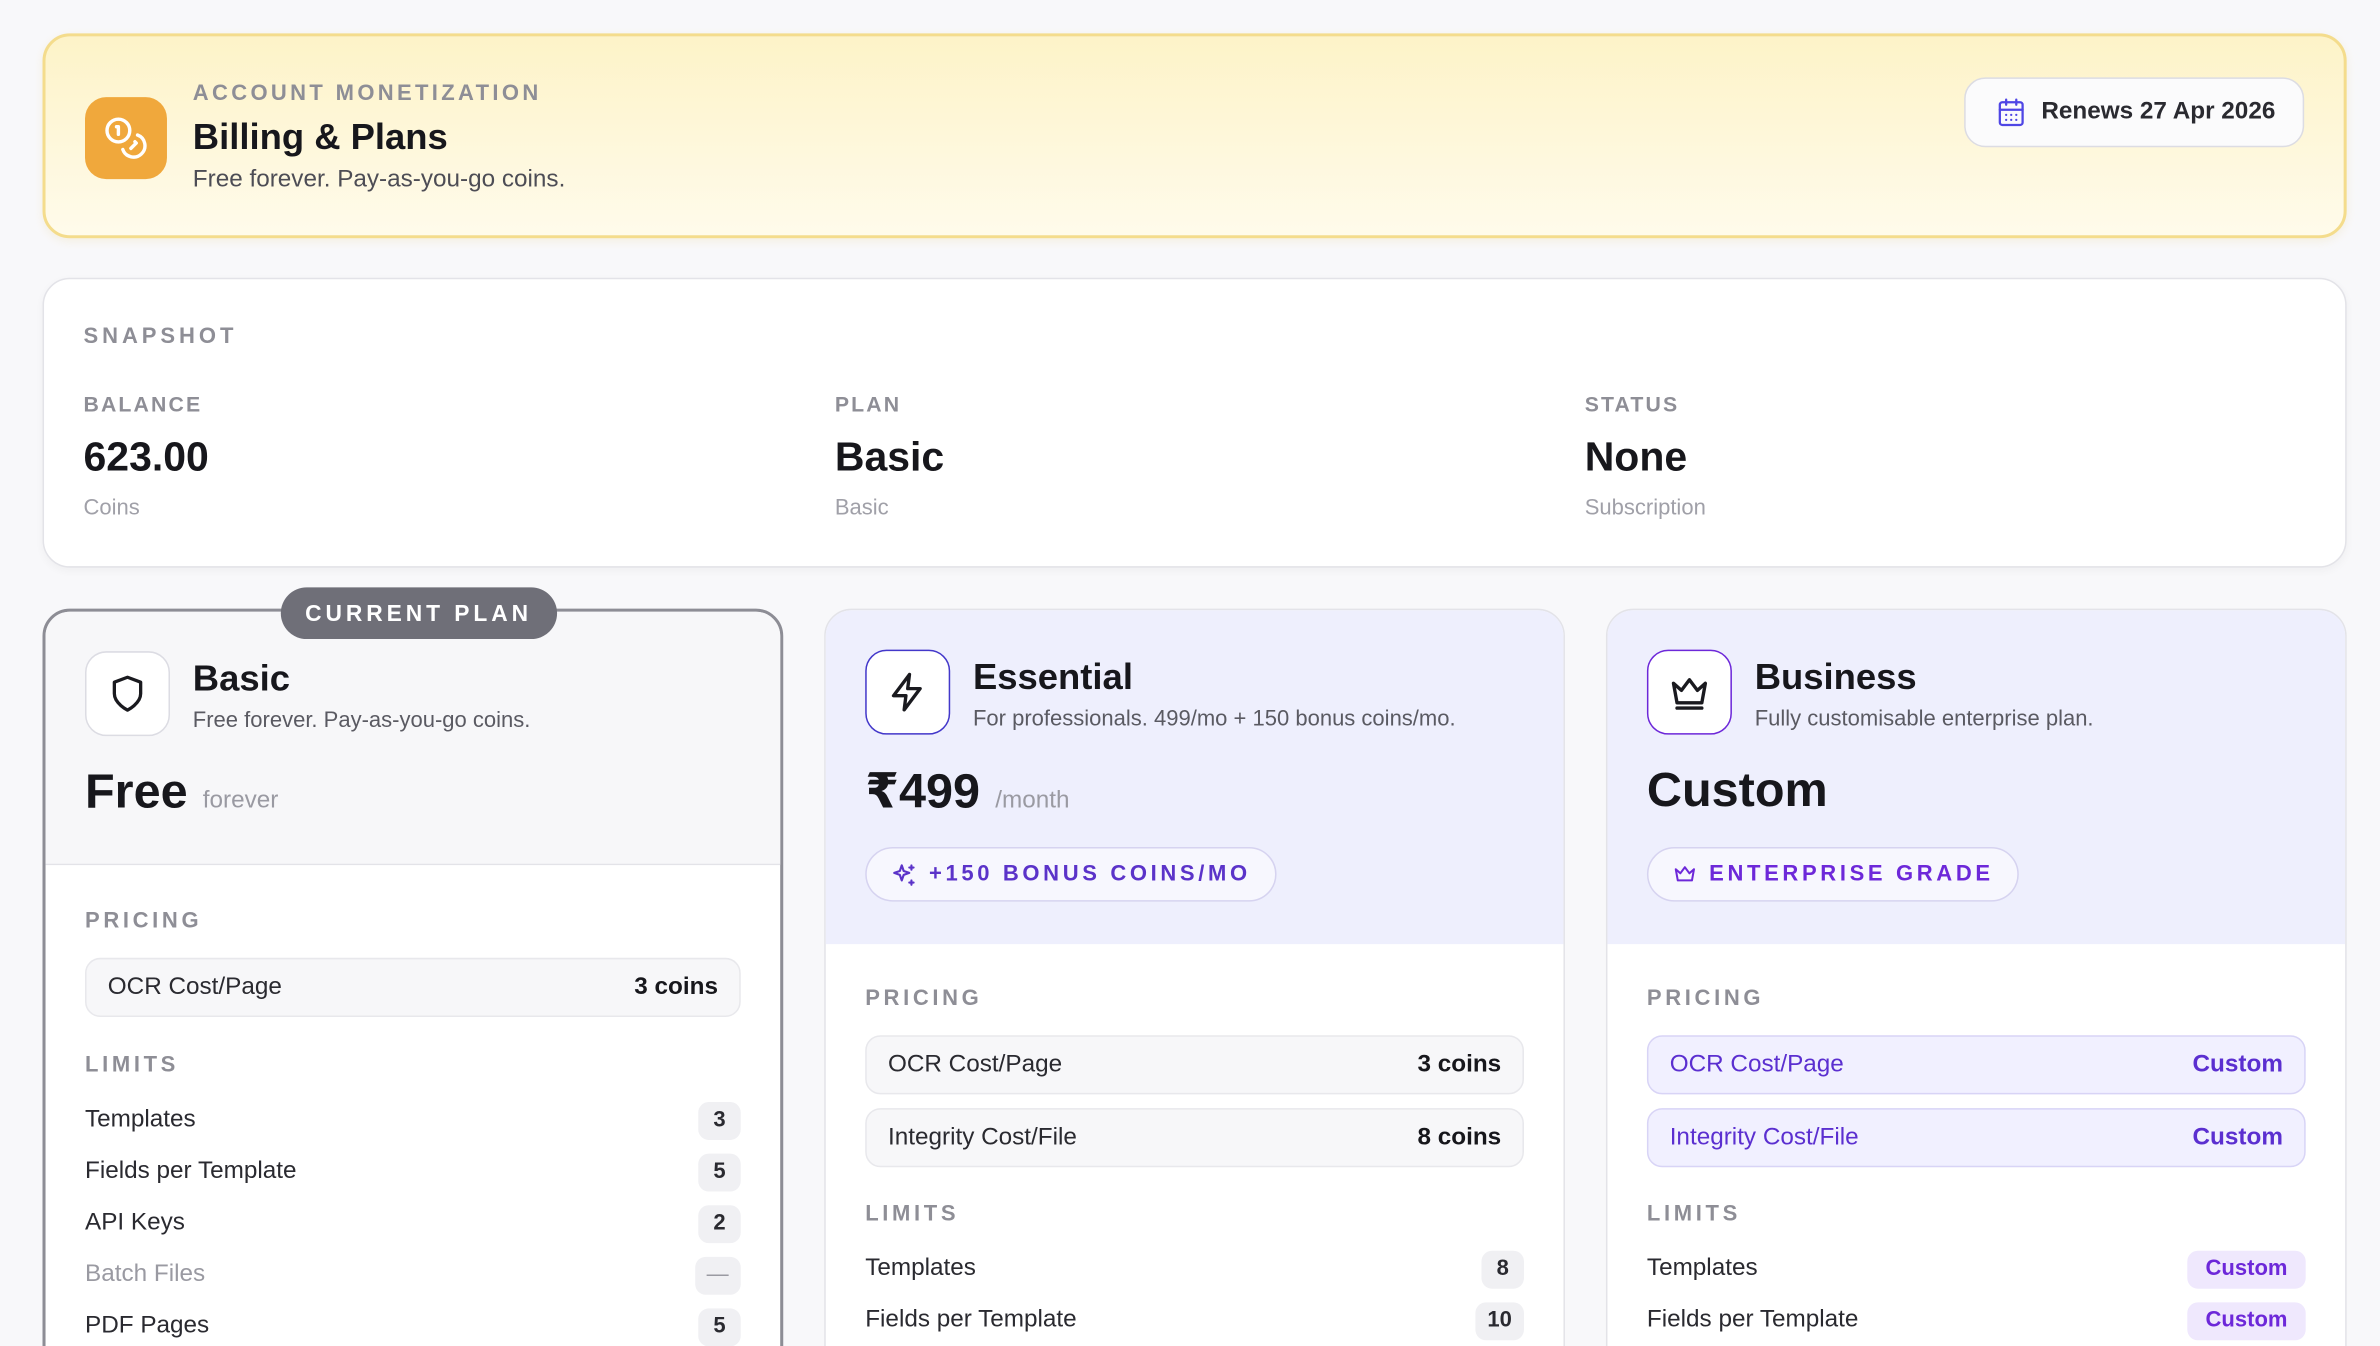  Describe the element at coordinates (1976, 1320) in the screenshot. I see `limit-row: Fields per Template Custom` at that location.